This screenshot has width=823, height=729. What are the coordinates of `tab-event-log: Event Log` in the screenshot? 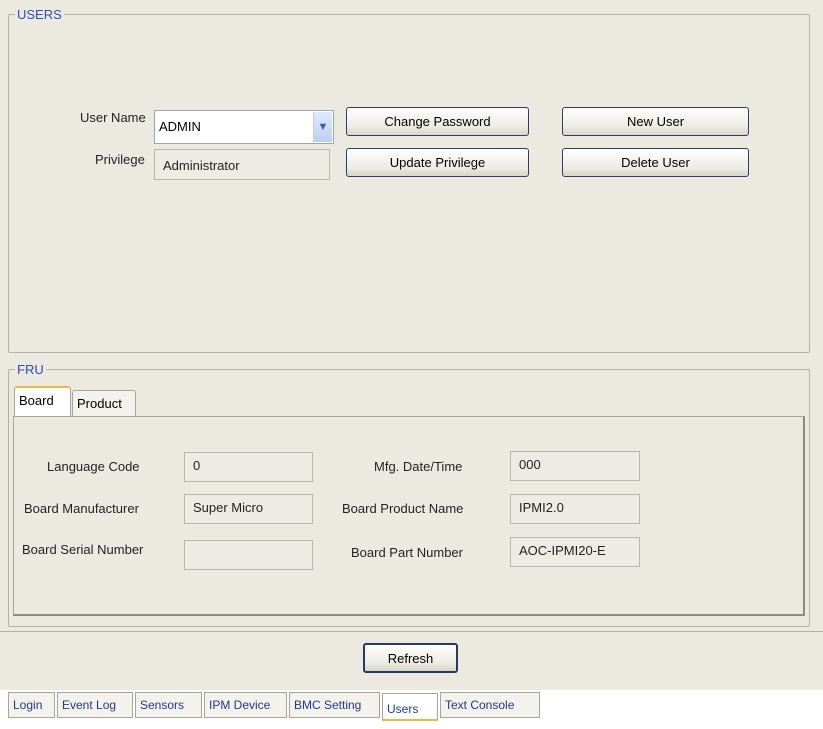 It's located at (95, 705).